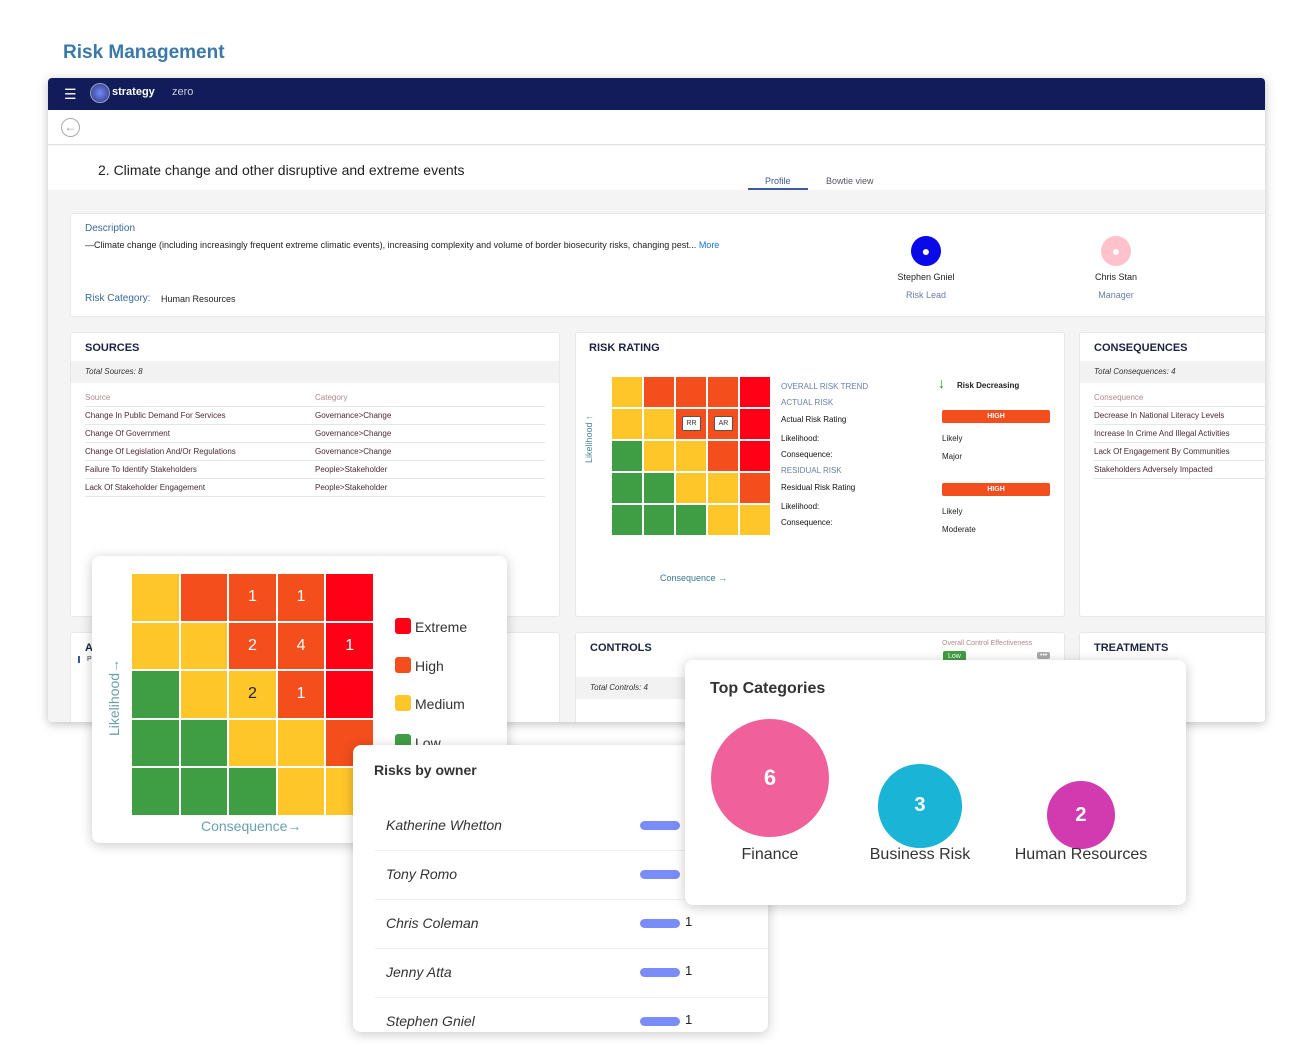  Describe the element at coordinates (811, 471) in the screenshot. I see `residual-risk-label: RESIDUAL RISK` at that location.